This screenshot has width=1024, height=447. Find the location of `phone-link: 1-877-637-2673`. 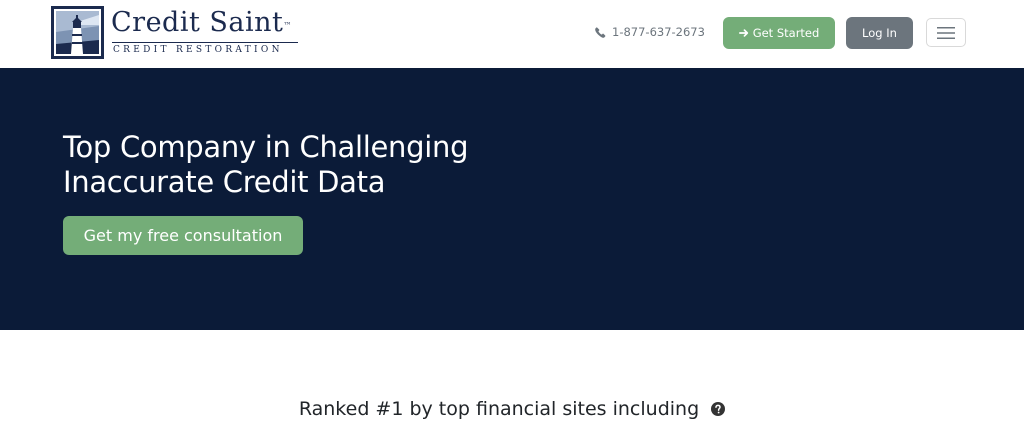

phone-link: 1-877-637-2673 is located at coordinates (650, 32).